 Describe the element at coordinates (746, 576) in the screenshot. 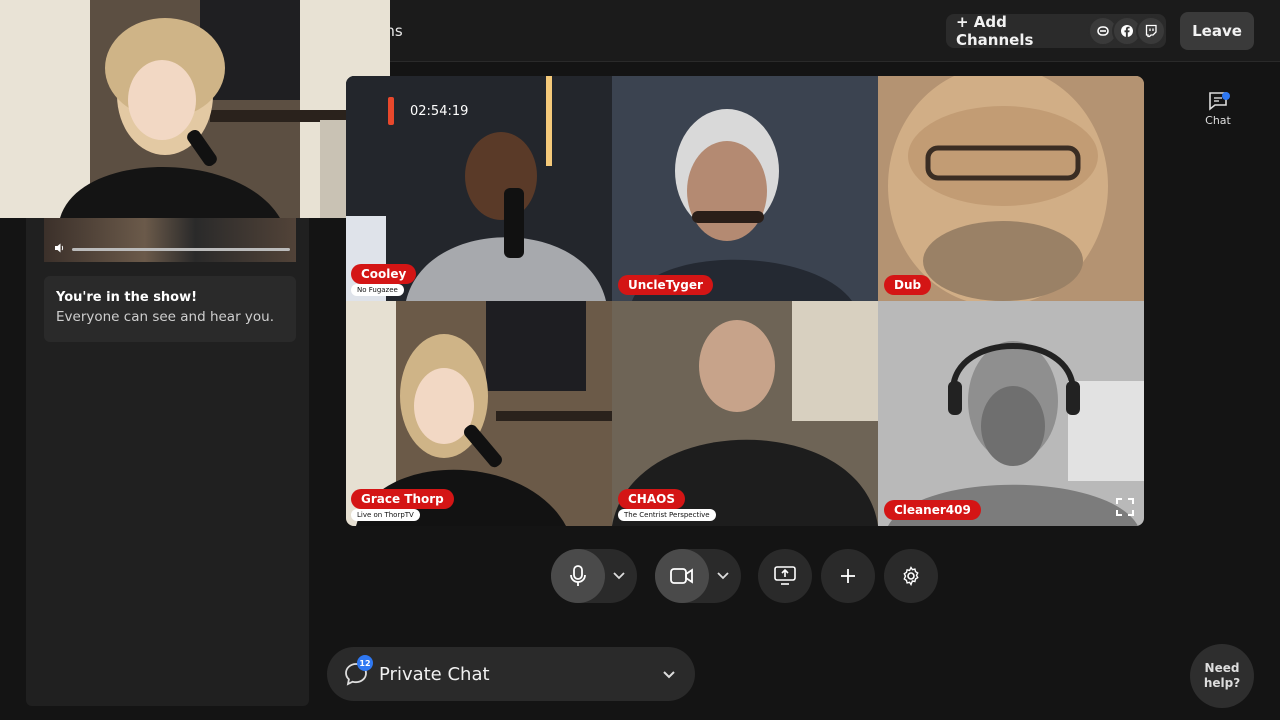

I see `control-bar` at that location.